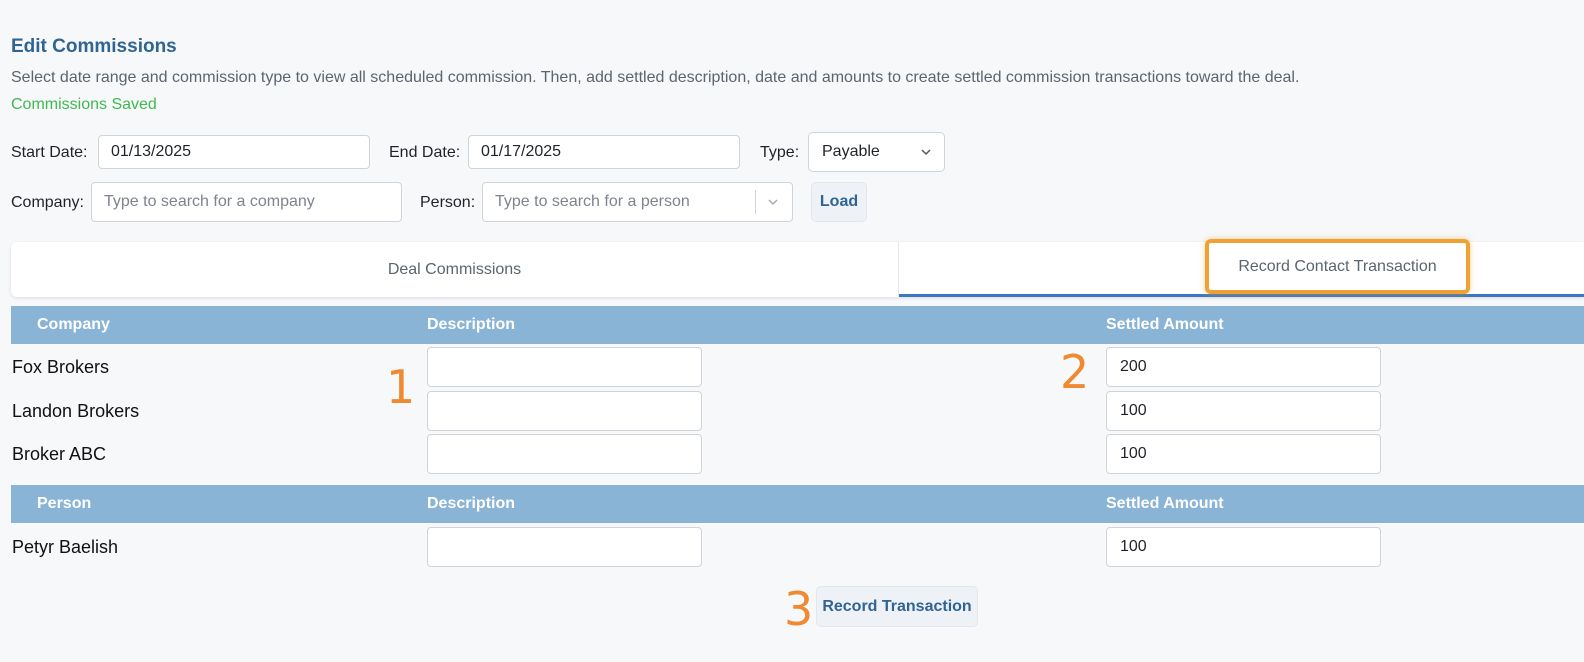 The width and height of the screenshot is (1584, 662). I want to click on person-search-placeholder: Type to search for a person, so click(592, 201).